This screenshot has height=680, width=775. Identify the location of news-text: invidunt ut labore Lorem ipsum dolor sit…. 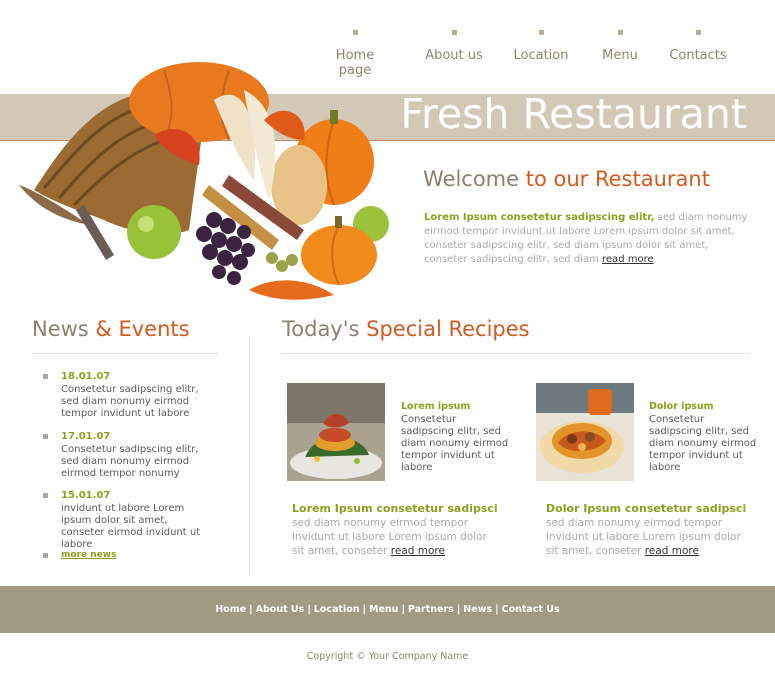
(131, 526).